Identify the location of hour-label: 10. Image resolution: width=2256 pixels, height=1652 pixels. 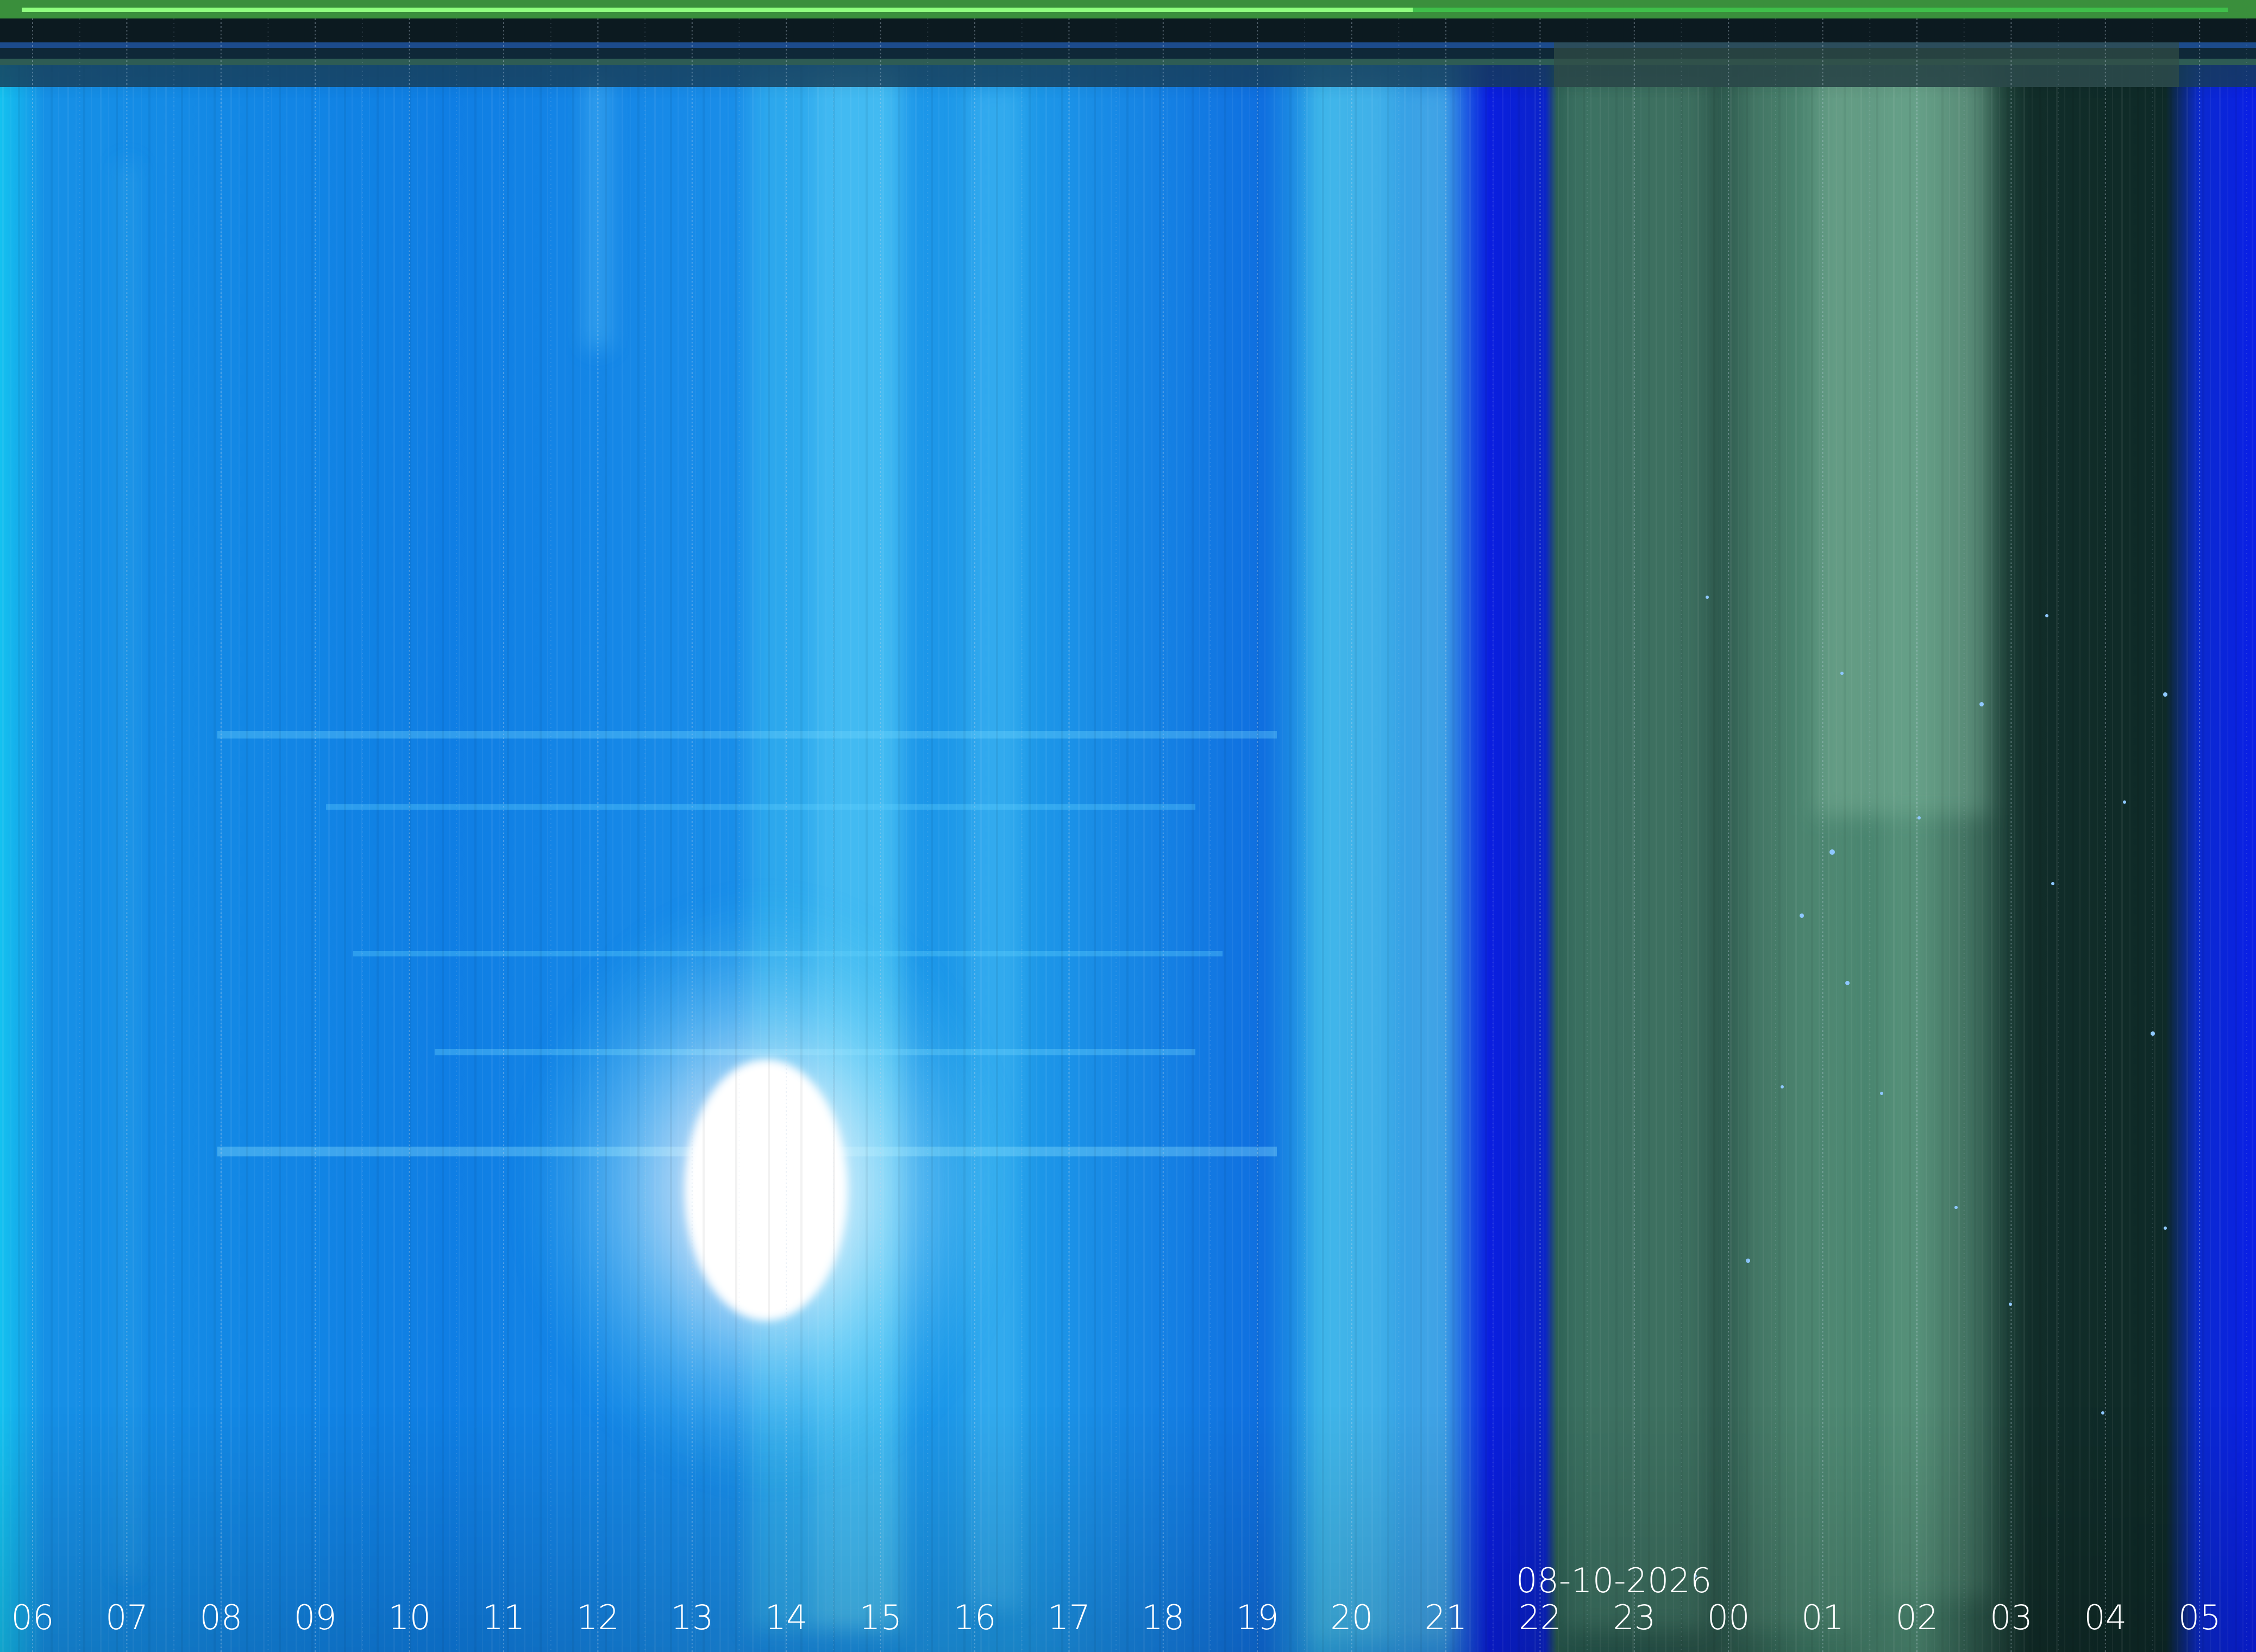
(409, 1617).